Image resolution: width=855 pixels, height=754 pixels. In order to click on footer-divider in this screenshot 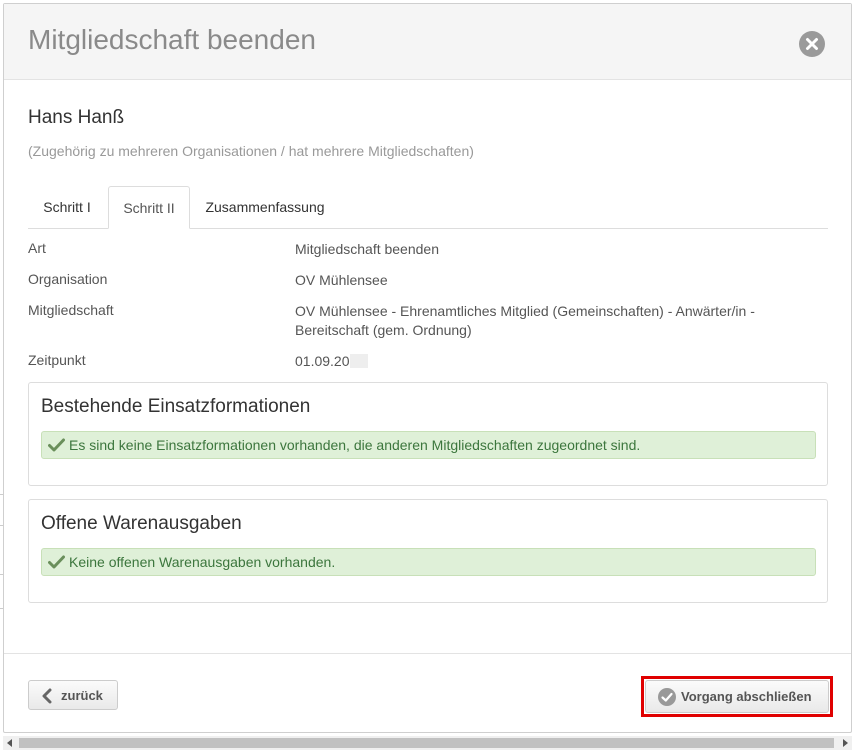, I will do `click(427, 653)`.